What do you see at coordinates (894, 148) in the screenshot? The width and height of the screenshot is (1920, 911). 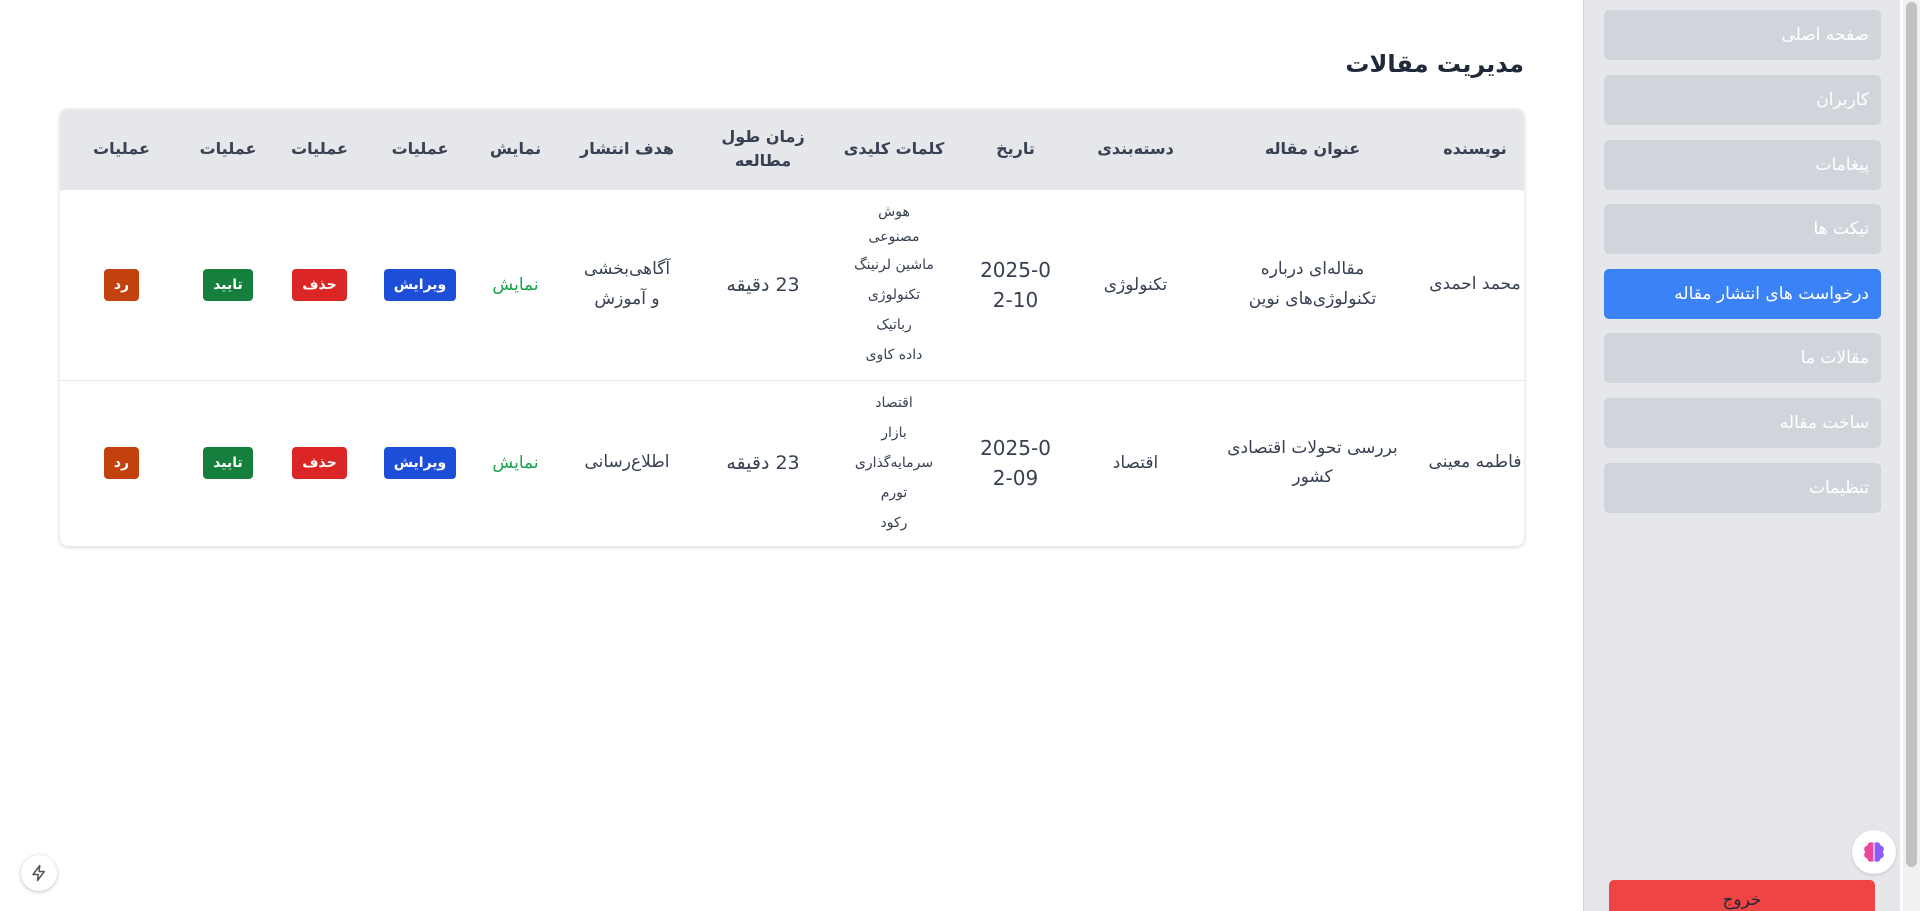 I see `header-keywords: کلمات کلیدی` at bounding box center [894, 148].